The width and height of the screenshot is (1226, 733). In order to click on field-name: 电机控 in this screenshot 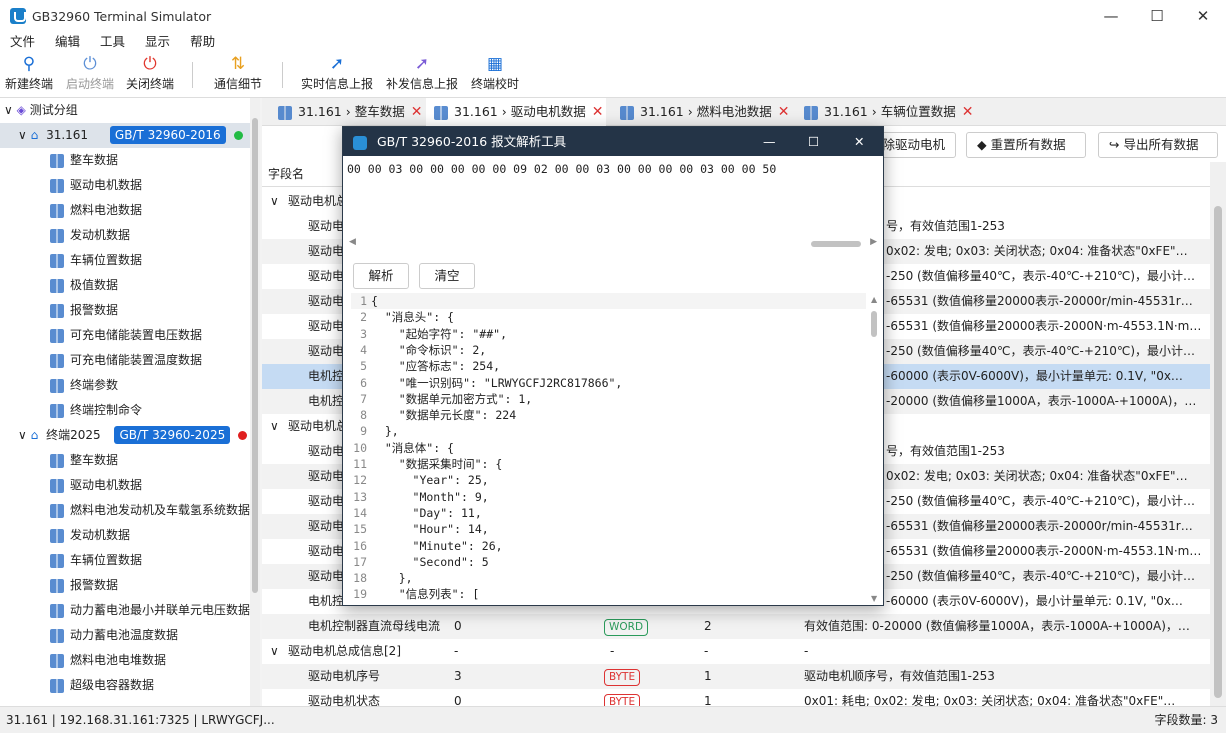, I will do `click(326, 401)`.